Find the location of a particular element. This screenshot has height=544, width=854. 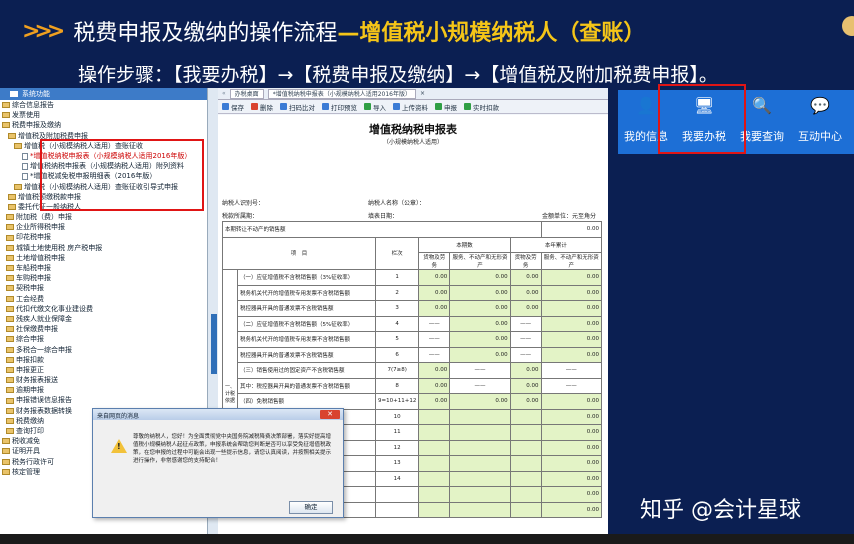

tab-desktop: 办税桌面 is located at coordinates (246, 93).